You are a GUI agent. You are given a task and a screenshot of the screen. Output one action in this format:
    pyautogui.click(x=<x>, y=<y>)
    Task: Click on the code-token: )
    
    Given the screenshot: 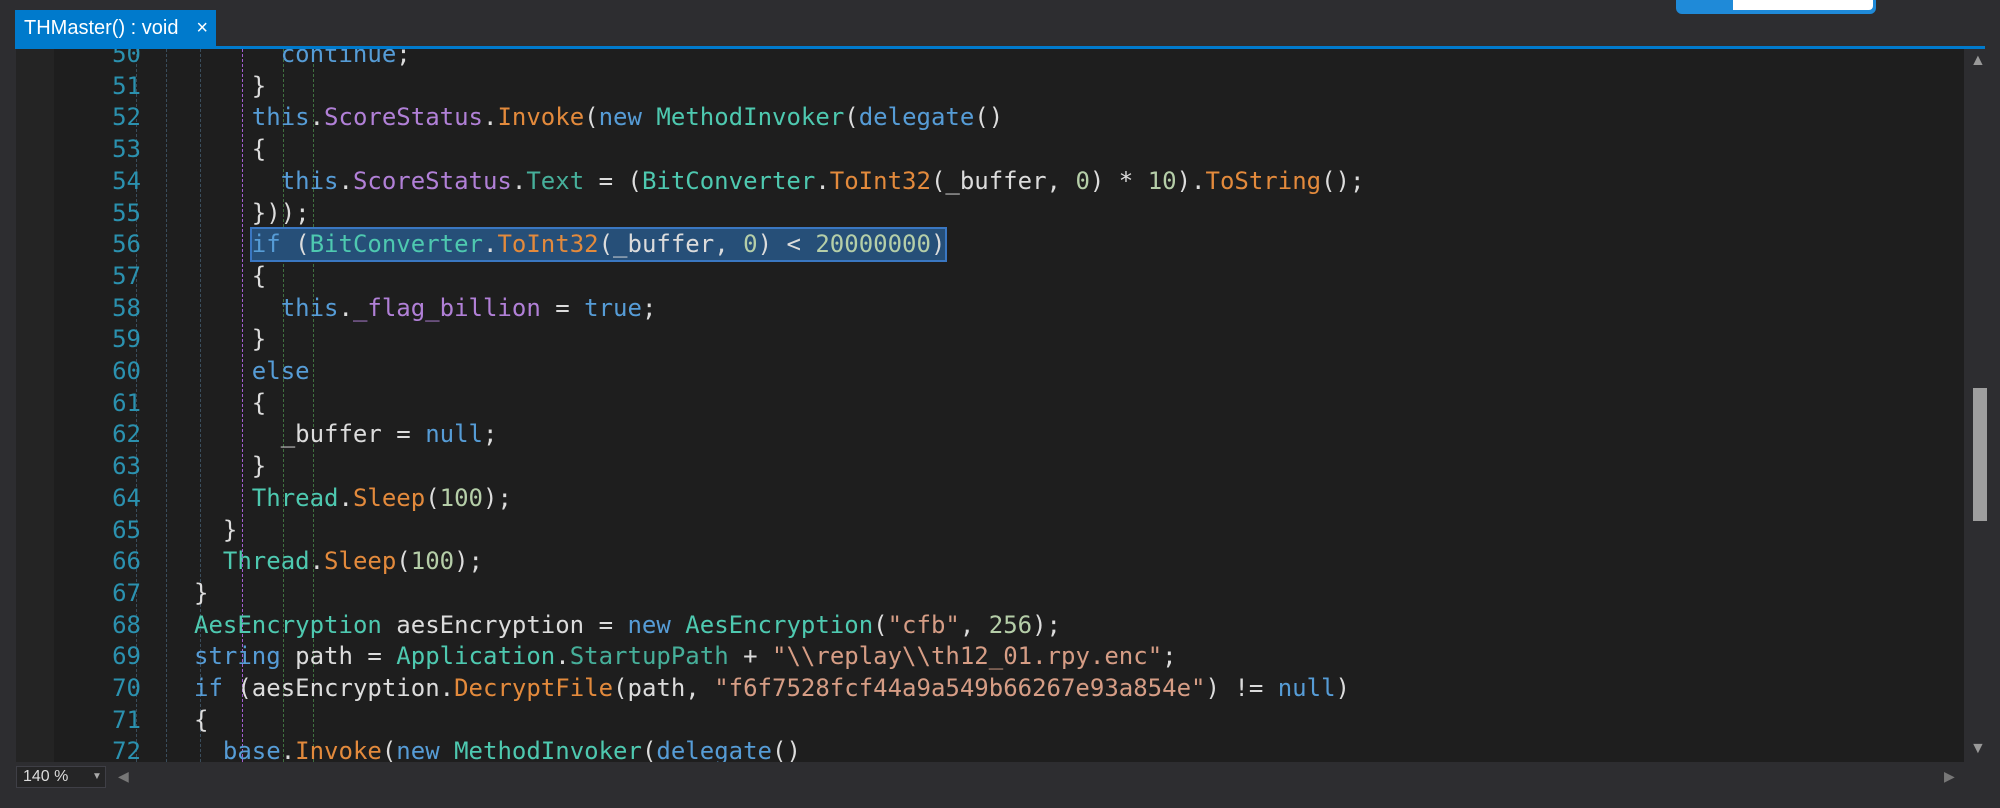 What is the action you would take?
    pyautogui.click(x=938, y=244)
    